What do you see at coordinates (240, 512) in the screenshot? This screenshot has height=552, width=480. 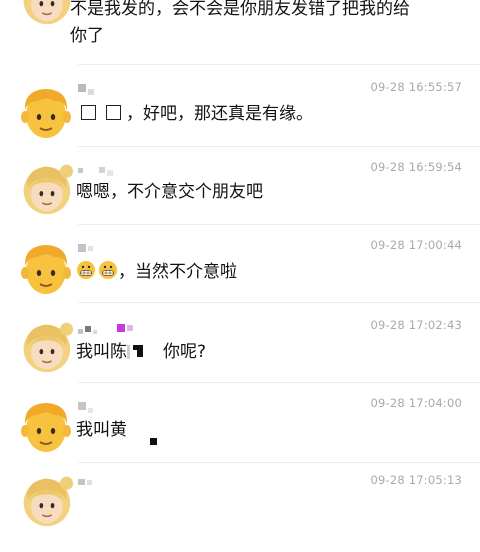 I see `message-row: 09-28 17:05:13` at bounding box center [240, 512].